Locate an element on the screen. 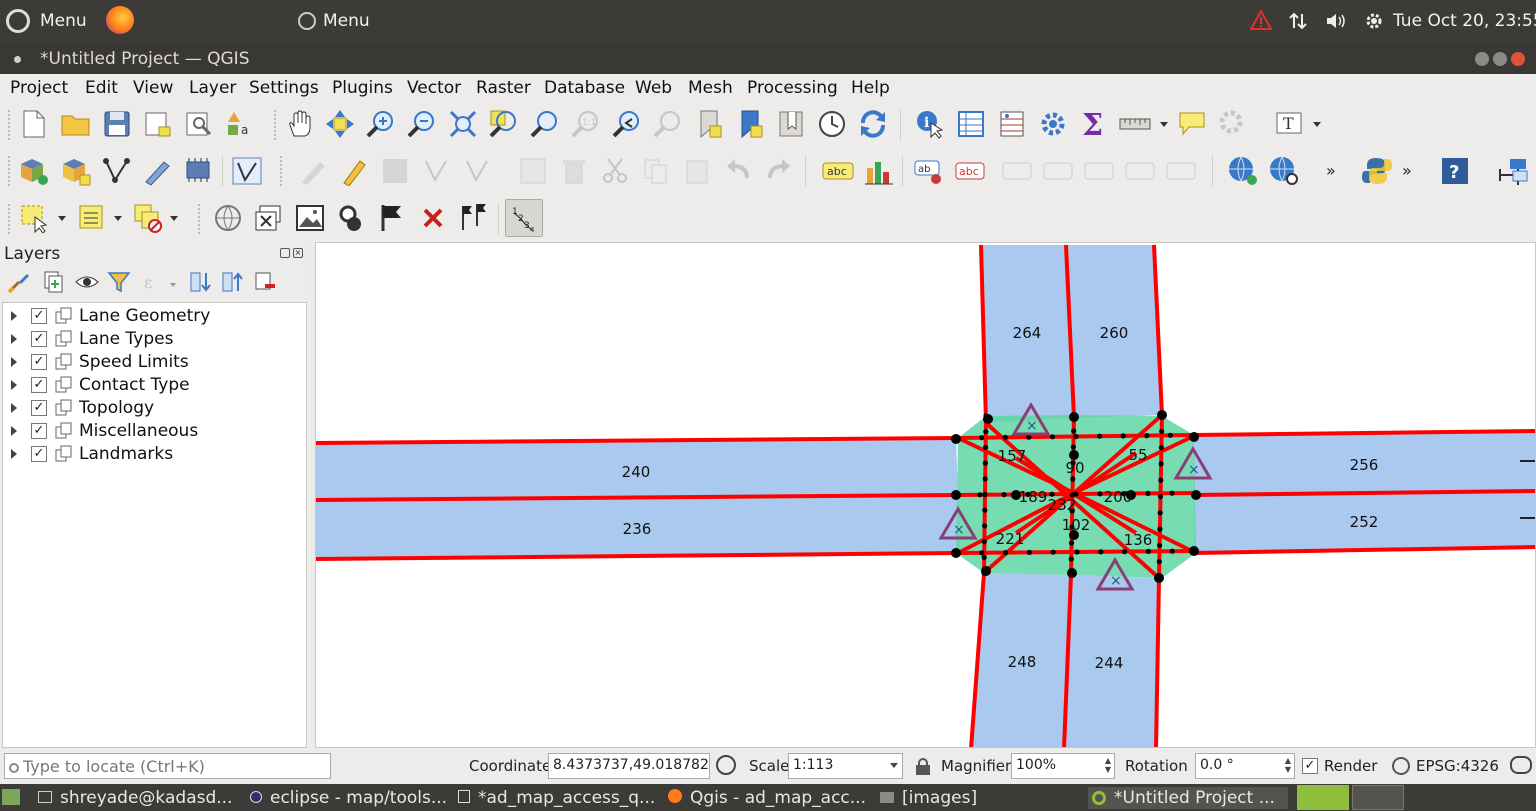 This screenshot has height=811, width=1536. statistics-icon: Σ is located at coordinates (1094, 124).